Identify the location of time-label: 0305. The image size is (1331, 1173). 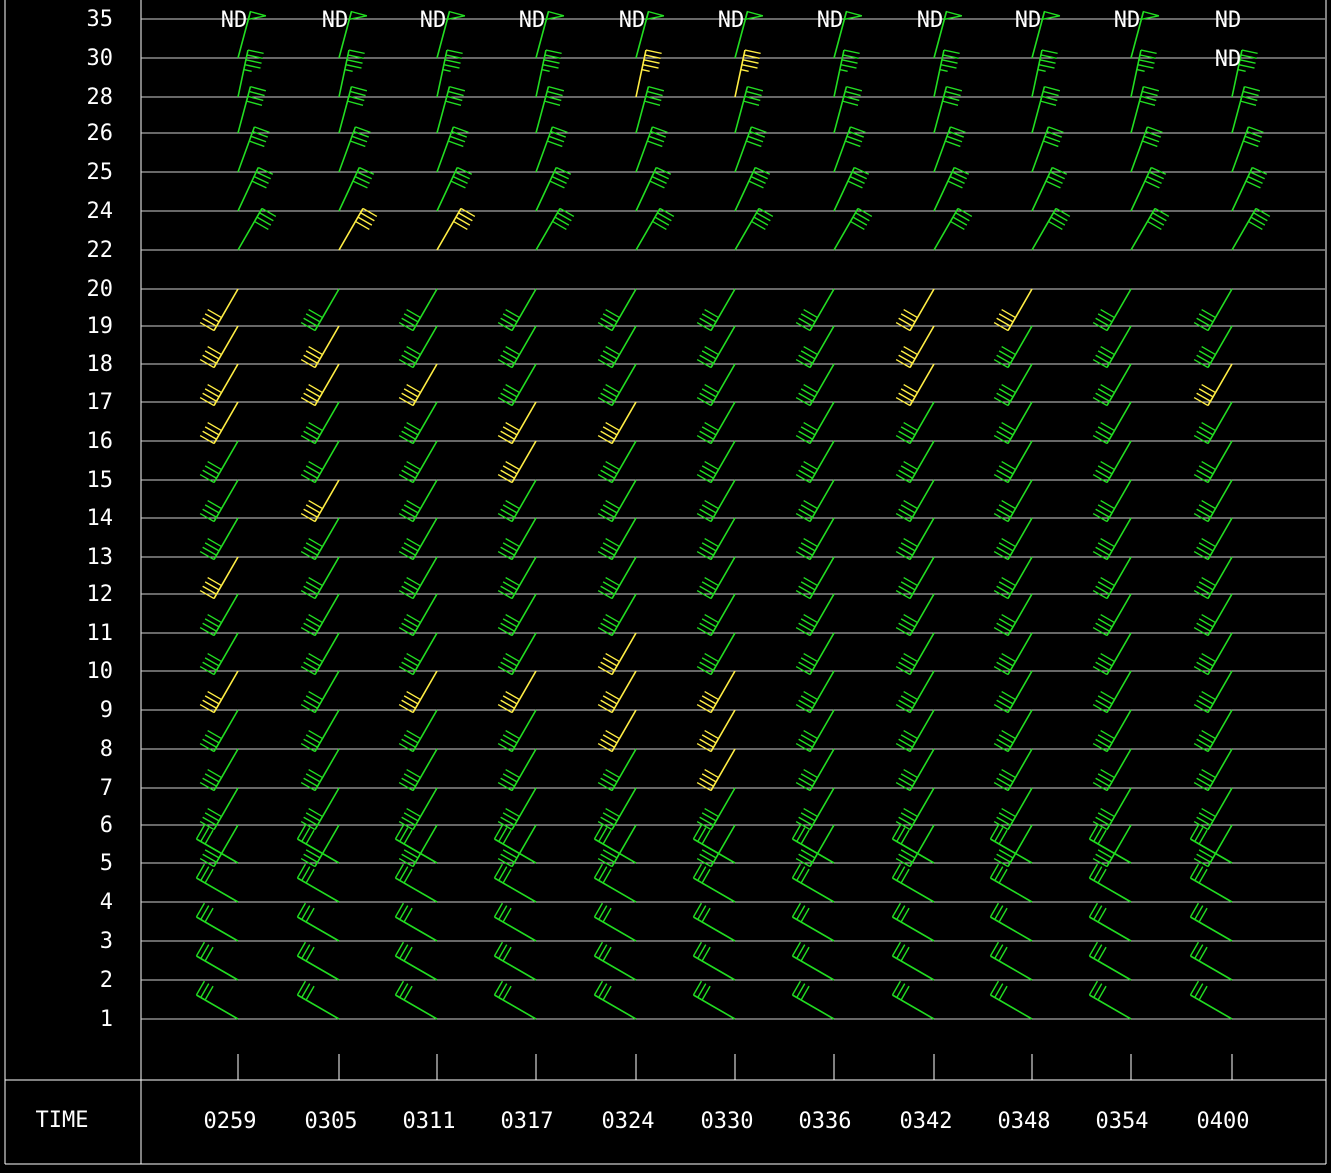
(331, 1121).